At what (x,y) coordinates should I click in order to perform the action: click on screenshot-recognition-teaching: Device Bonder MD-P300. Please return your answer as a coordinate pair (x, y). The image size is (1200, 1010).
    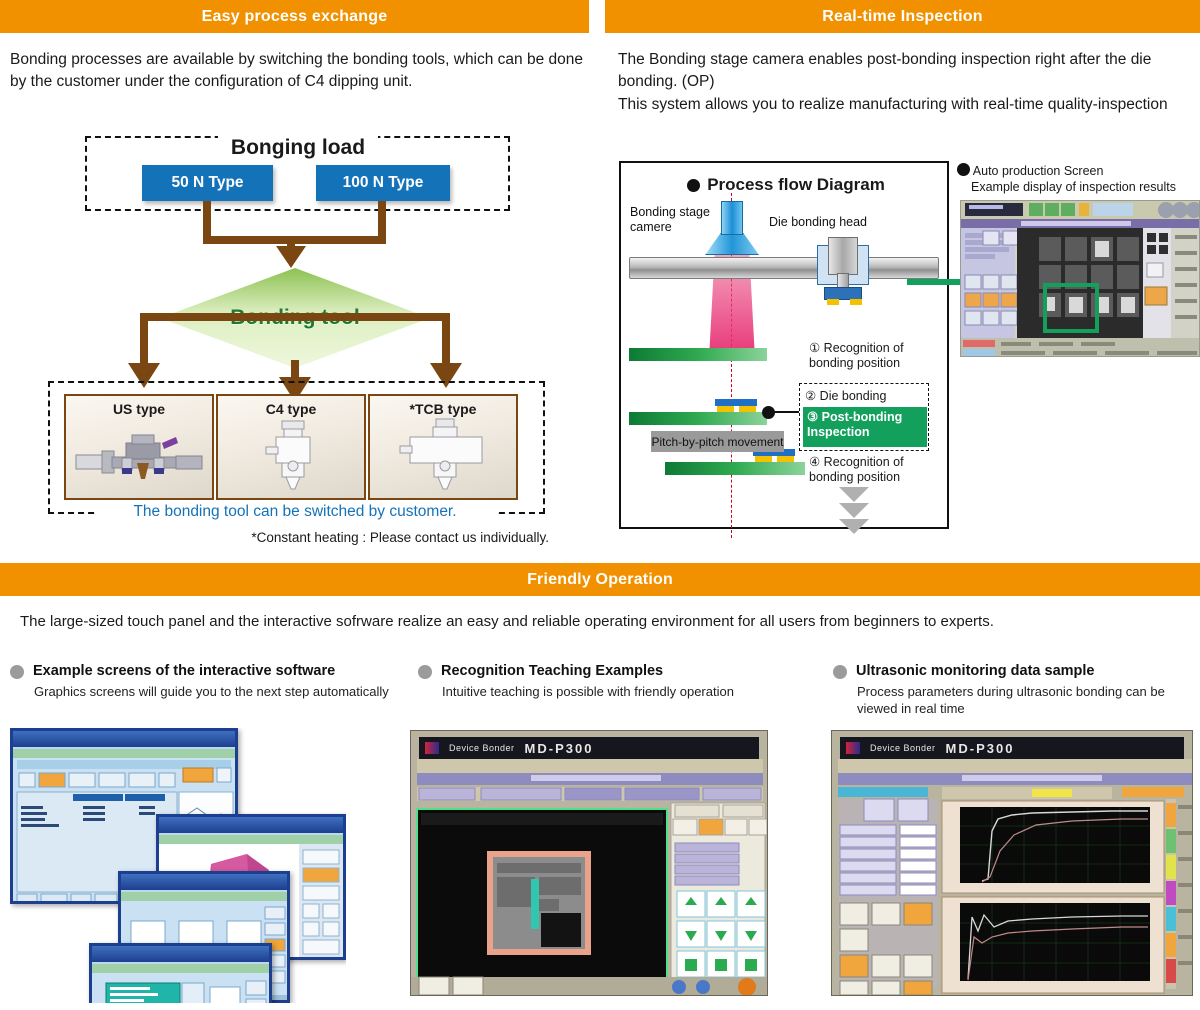
    Looking at the image, I should click on (589, 863).